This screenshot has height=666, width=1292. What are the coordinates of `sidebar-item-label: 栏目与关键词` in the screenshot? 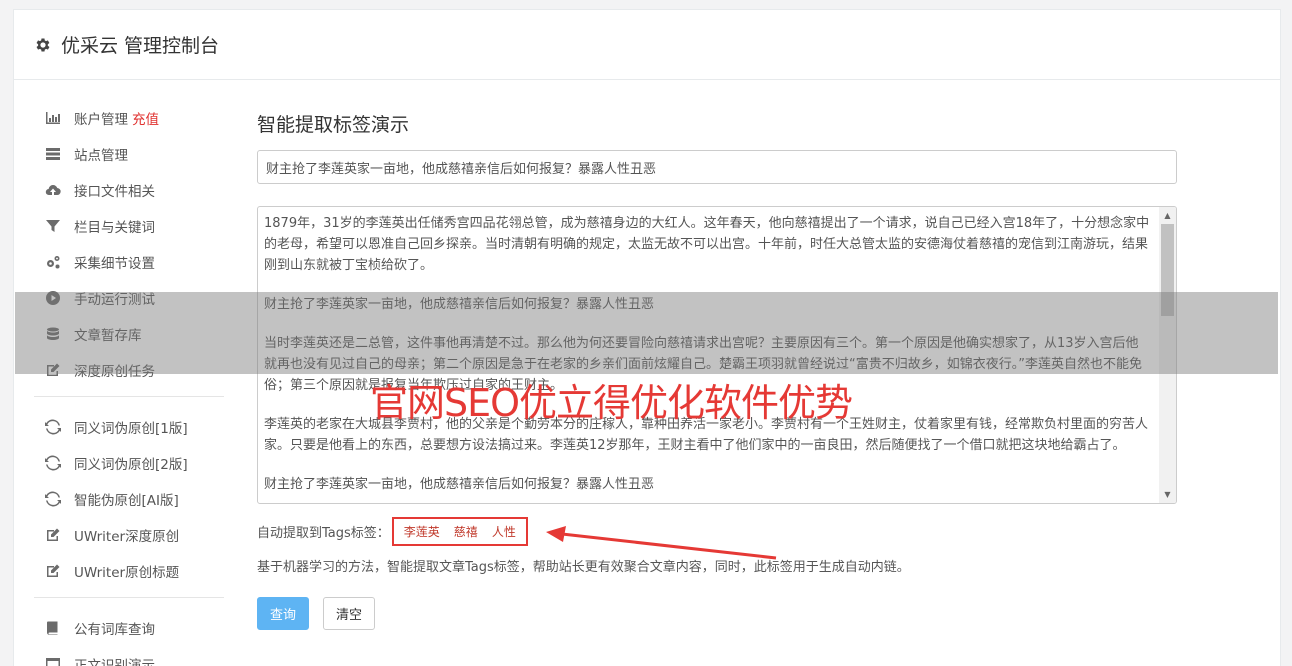 It's located at (114, 228).